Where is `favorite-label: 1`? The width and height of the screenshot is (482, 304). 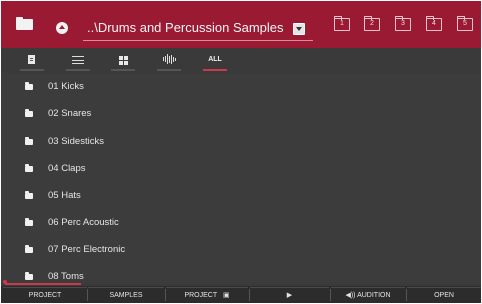
favorite-label: 1 is located at coordinates (342, 23).